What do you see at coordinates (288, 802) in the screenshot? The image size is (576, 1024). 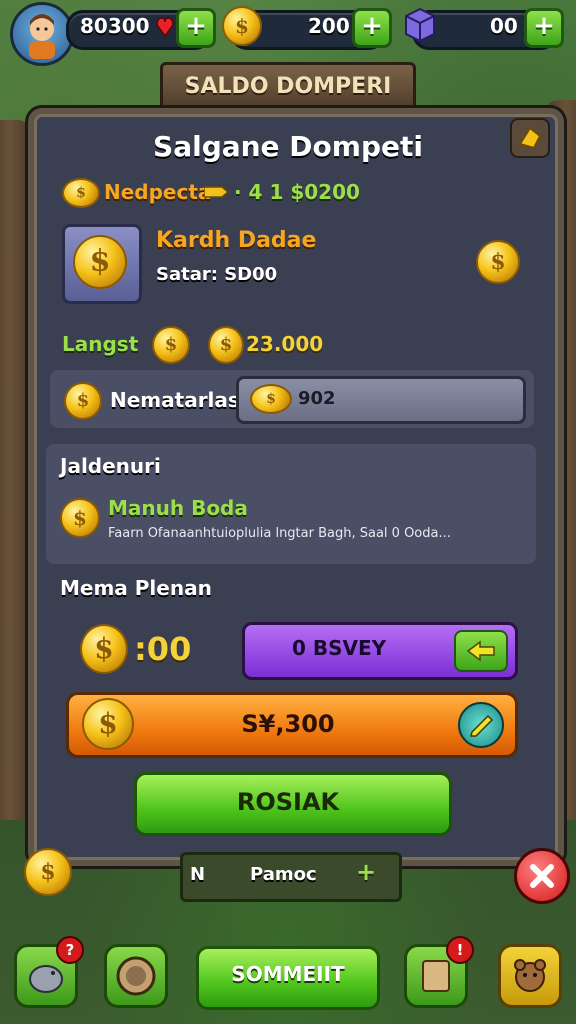 I see `submit-button-label: ROSIAK` at bounding box center [288, 802].